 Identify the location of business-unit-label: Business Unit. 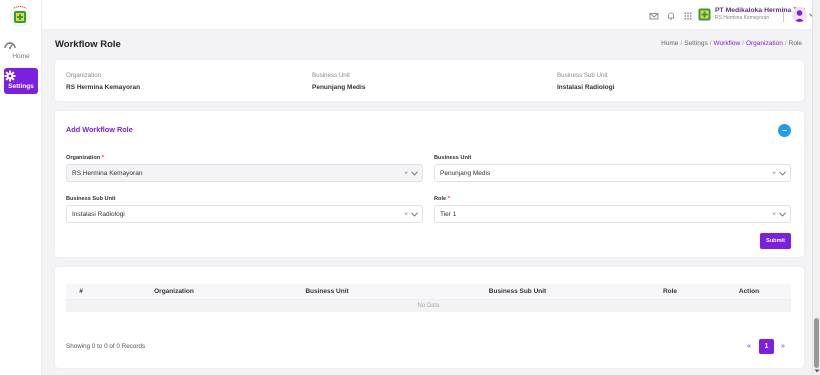
(331, 75).